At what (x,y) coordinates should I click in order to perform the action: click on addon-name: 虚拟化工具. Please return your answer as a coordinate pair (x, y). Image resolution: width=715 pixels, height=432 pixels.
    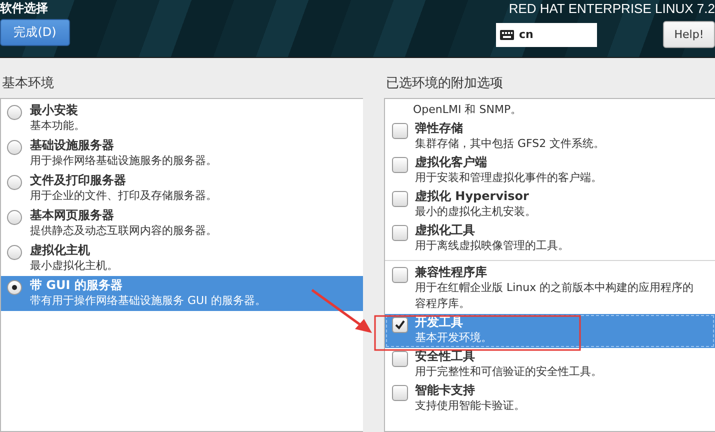
    Looking at the image, I should click on (445, 230).